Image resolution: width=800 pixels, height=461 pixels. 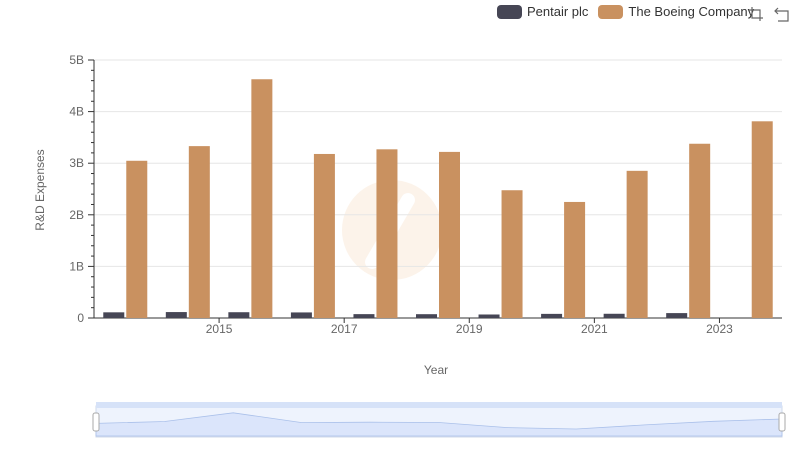 What do you see at coordinates (137, 239) in the screenshot?
I see `bar-boeing-2014` at bounding box center [137, 239].